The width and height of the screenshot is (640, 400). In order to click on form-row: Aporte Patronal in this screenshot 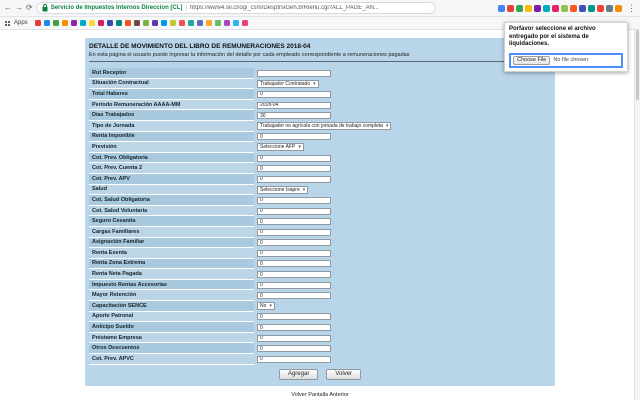, I will do `click(320, 317)`.